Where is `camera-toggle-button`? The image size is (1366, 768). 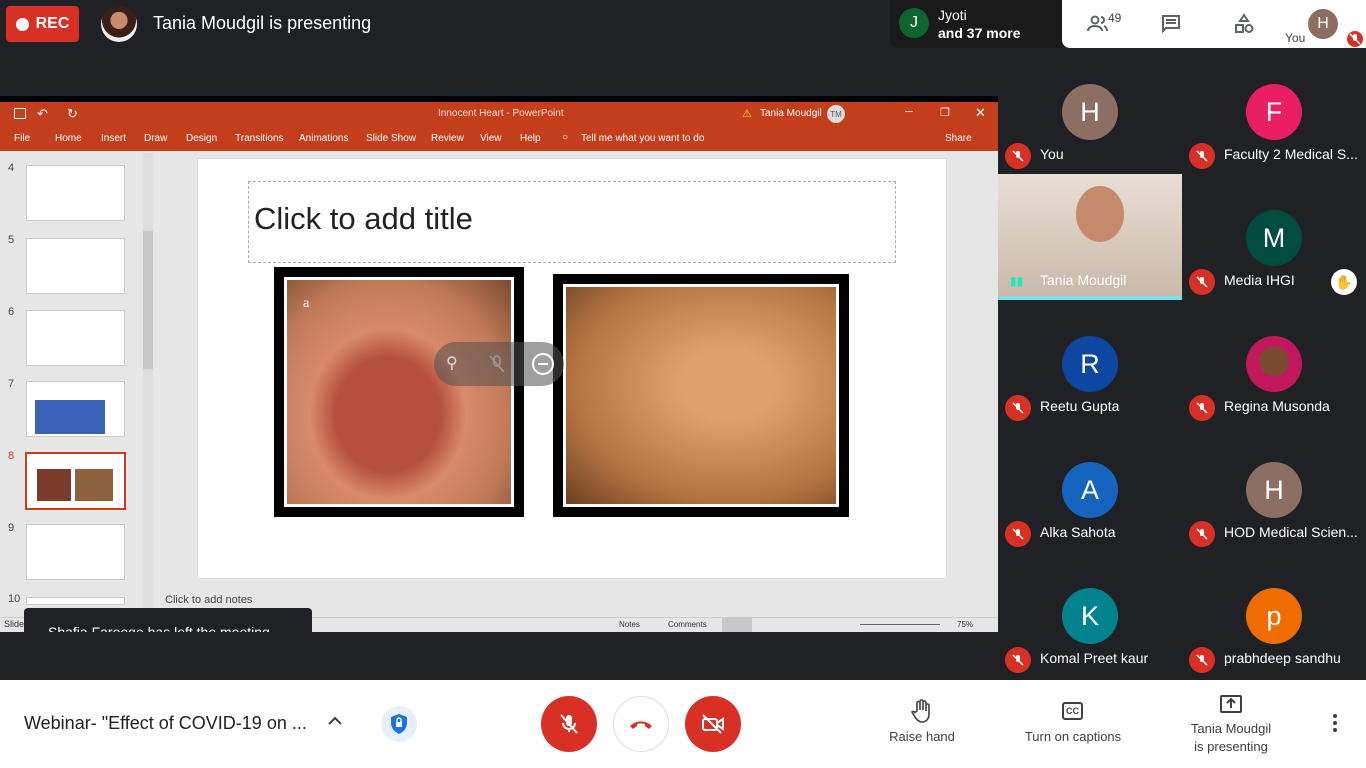
camera-toggle-button is located at coordinates (713, 724).